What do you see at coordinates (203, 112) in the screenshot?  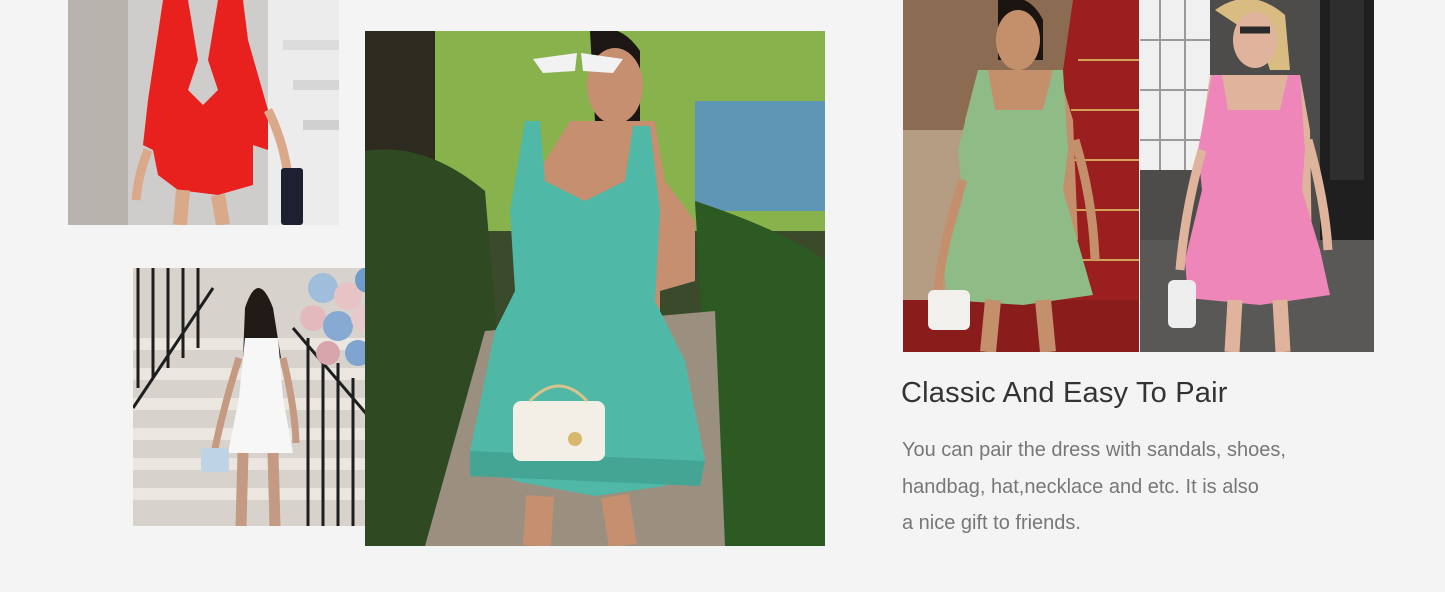 I see `red-dress-photo` at bounding box center [203, 112].